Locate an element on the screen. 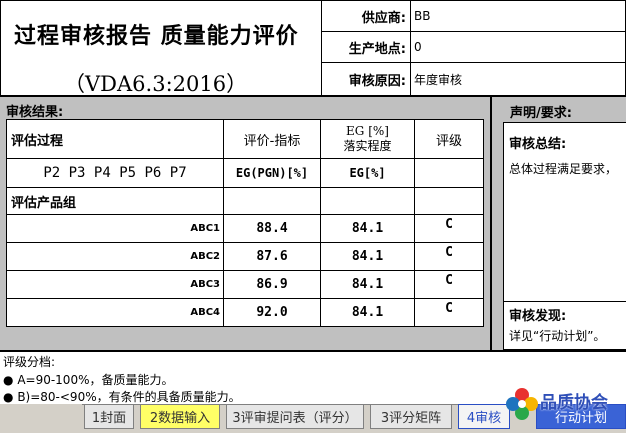 Image resolution: width=626 pixels, height=433 pixels. tab-audit-questionnaire: 3评审提问表（评分） is located at coordinates (295, 416).